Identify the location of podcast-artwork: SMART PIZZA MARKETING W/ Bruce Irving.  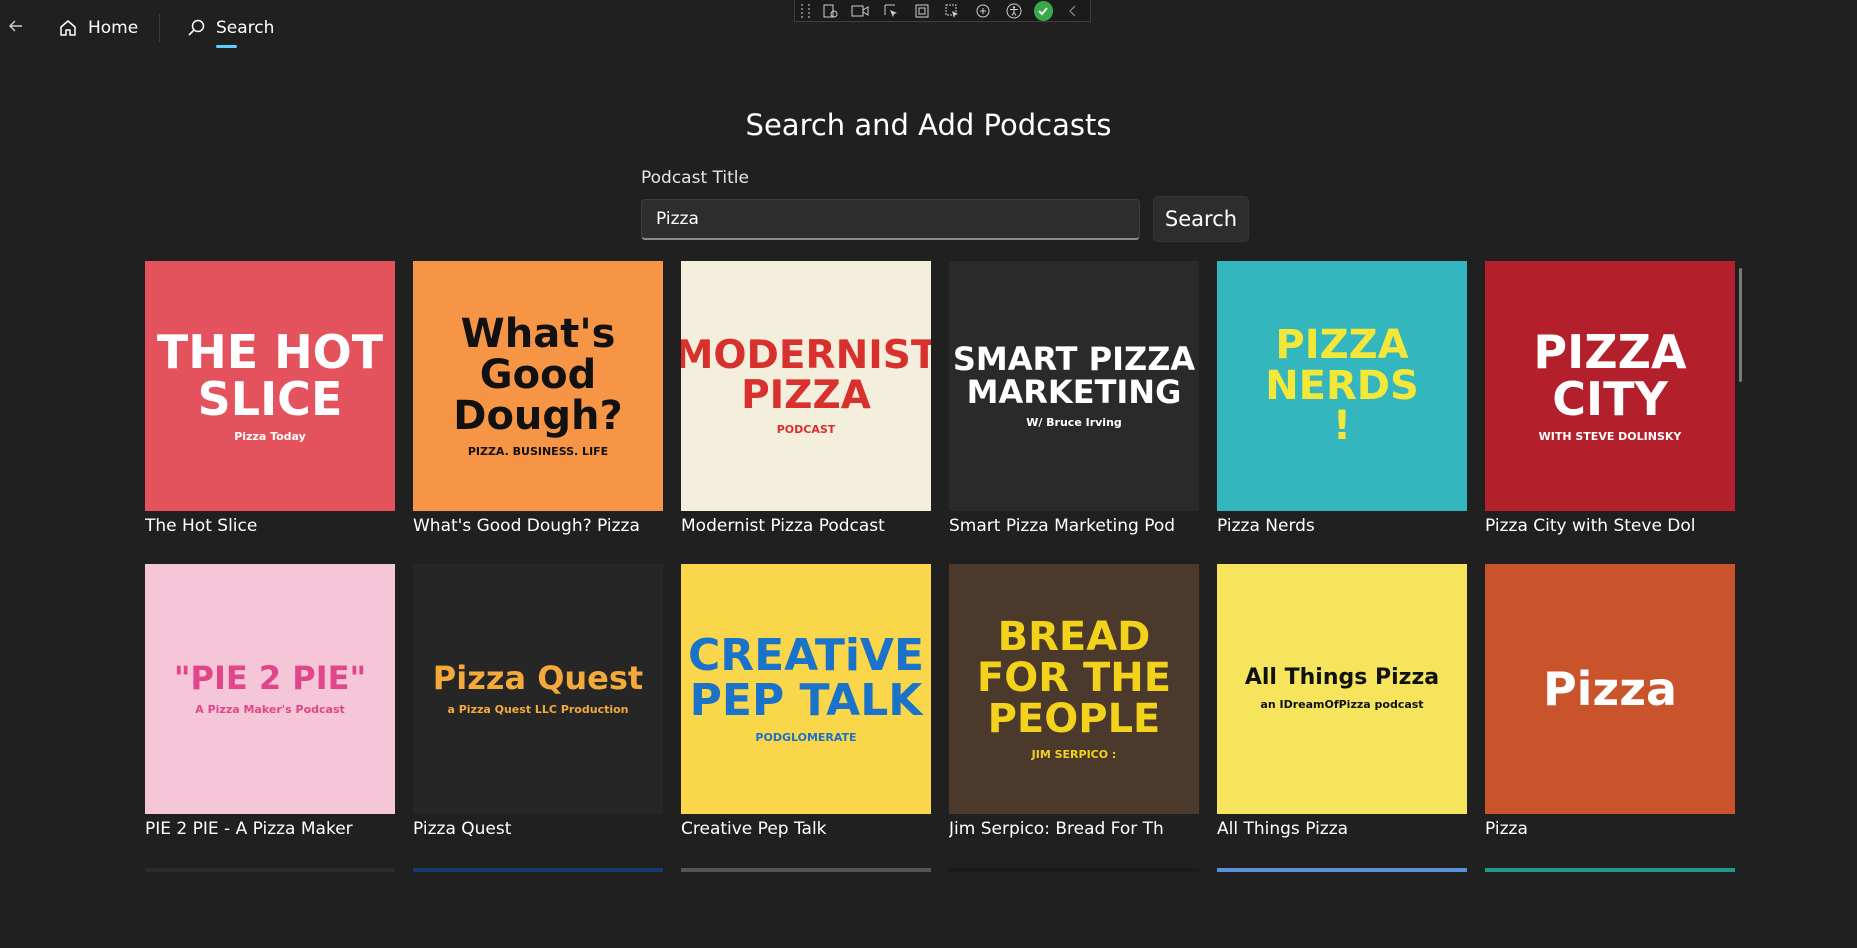
(1074, 386).